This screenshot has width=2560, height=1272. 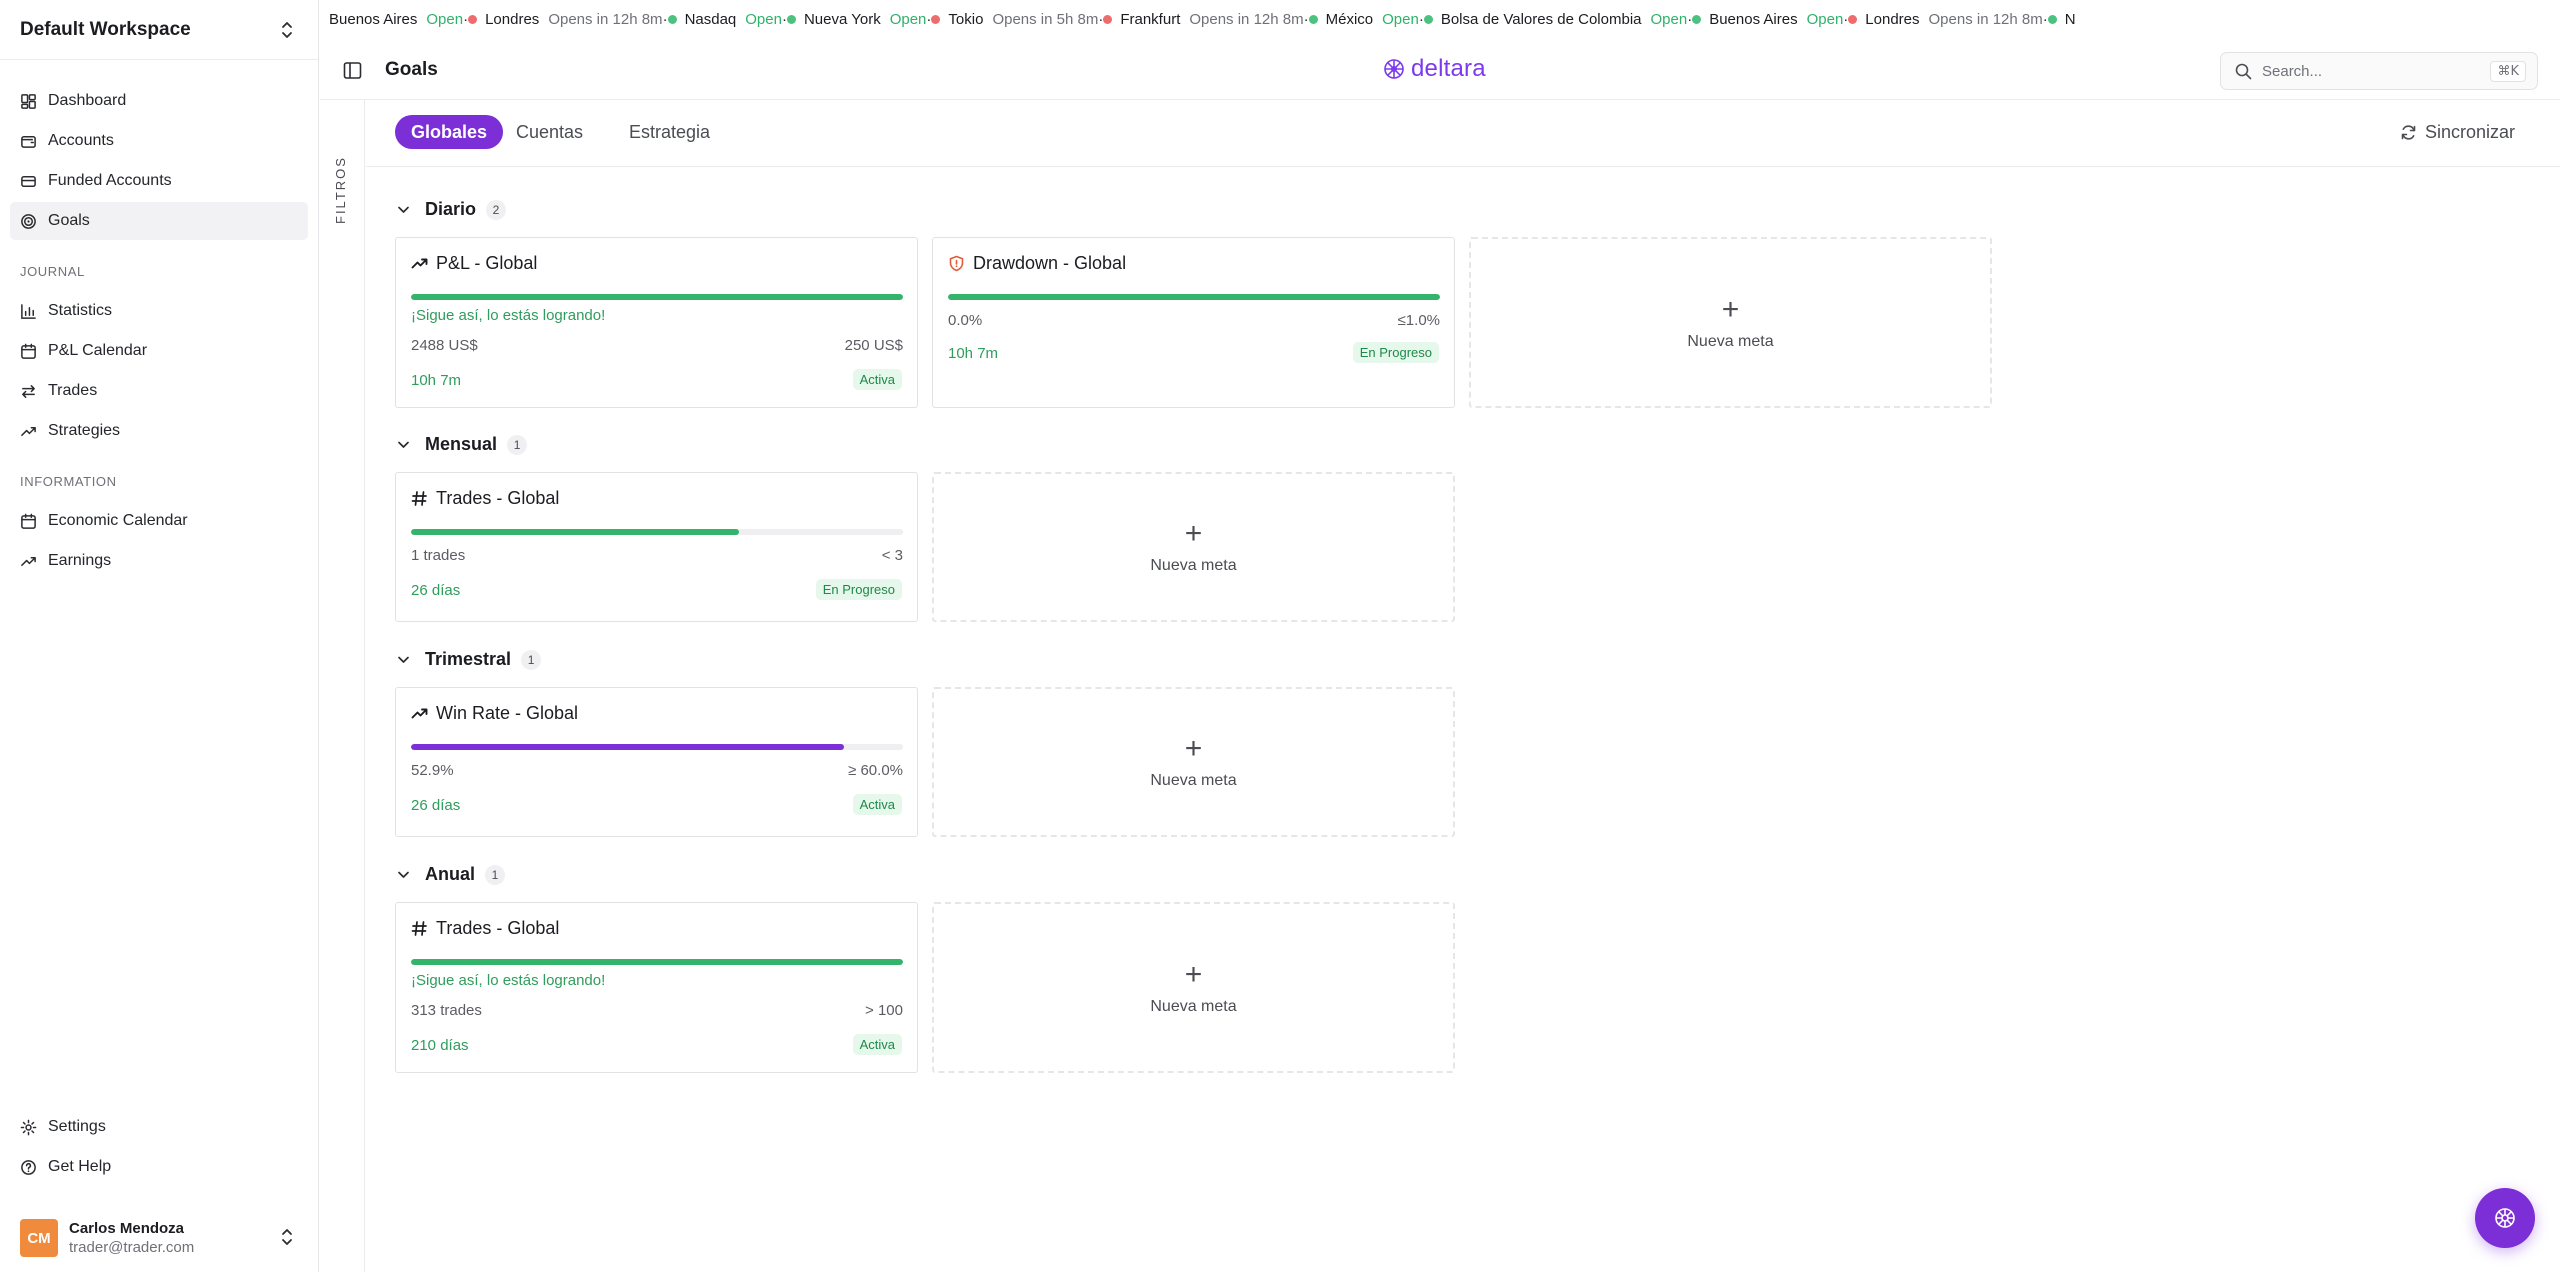 What do you see at coordinates (657, 555) in the screenshot?
I see `goal-values: 1 trades < 3` at bounding box center [657, 555].